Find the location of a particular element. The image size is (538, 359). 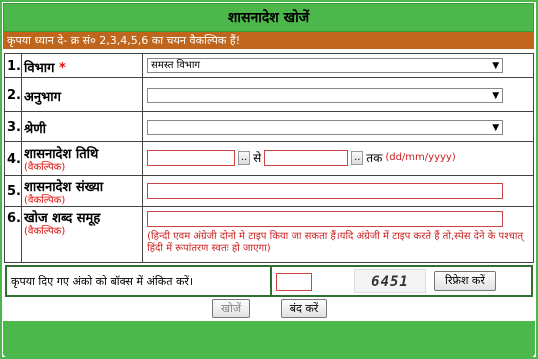

date-label: शासनादेश तिथि is located at coordinates (61, 154).